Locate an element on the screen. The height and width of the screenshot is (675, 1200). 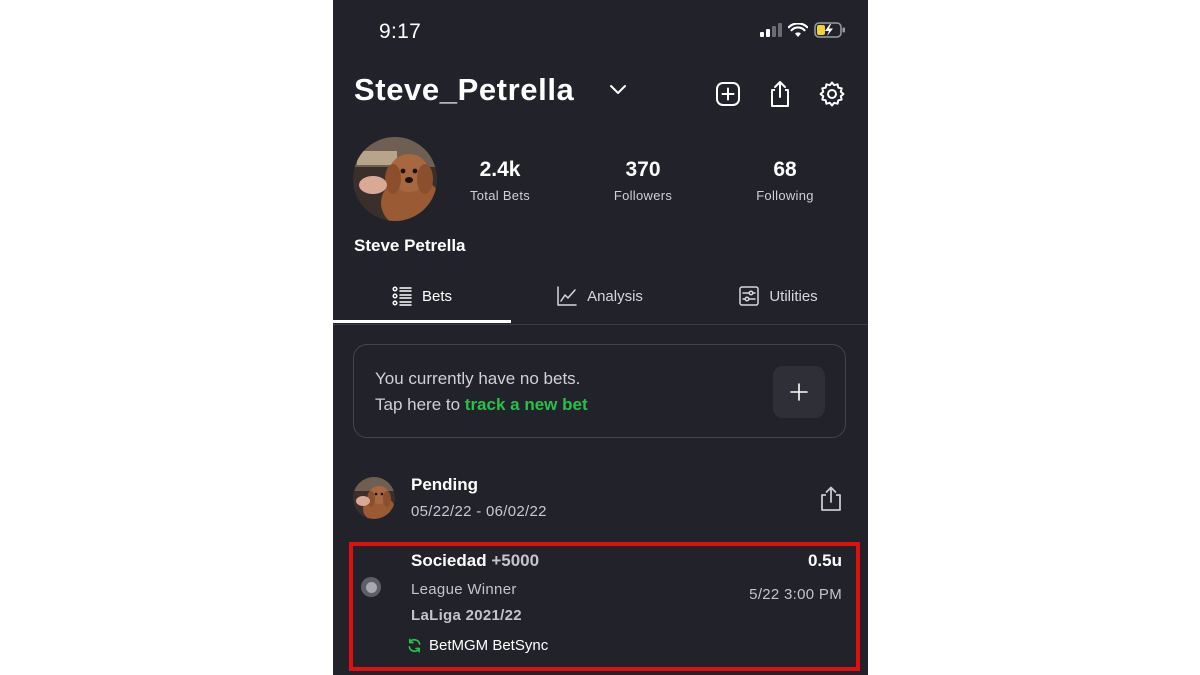
pending-date-range: 05/22/22 - 06/02/22 is located at coordinates (479, 511).